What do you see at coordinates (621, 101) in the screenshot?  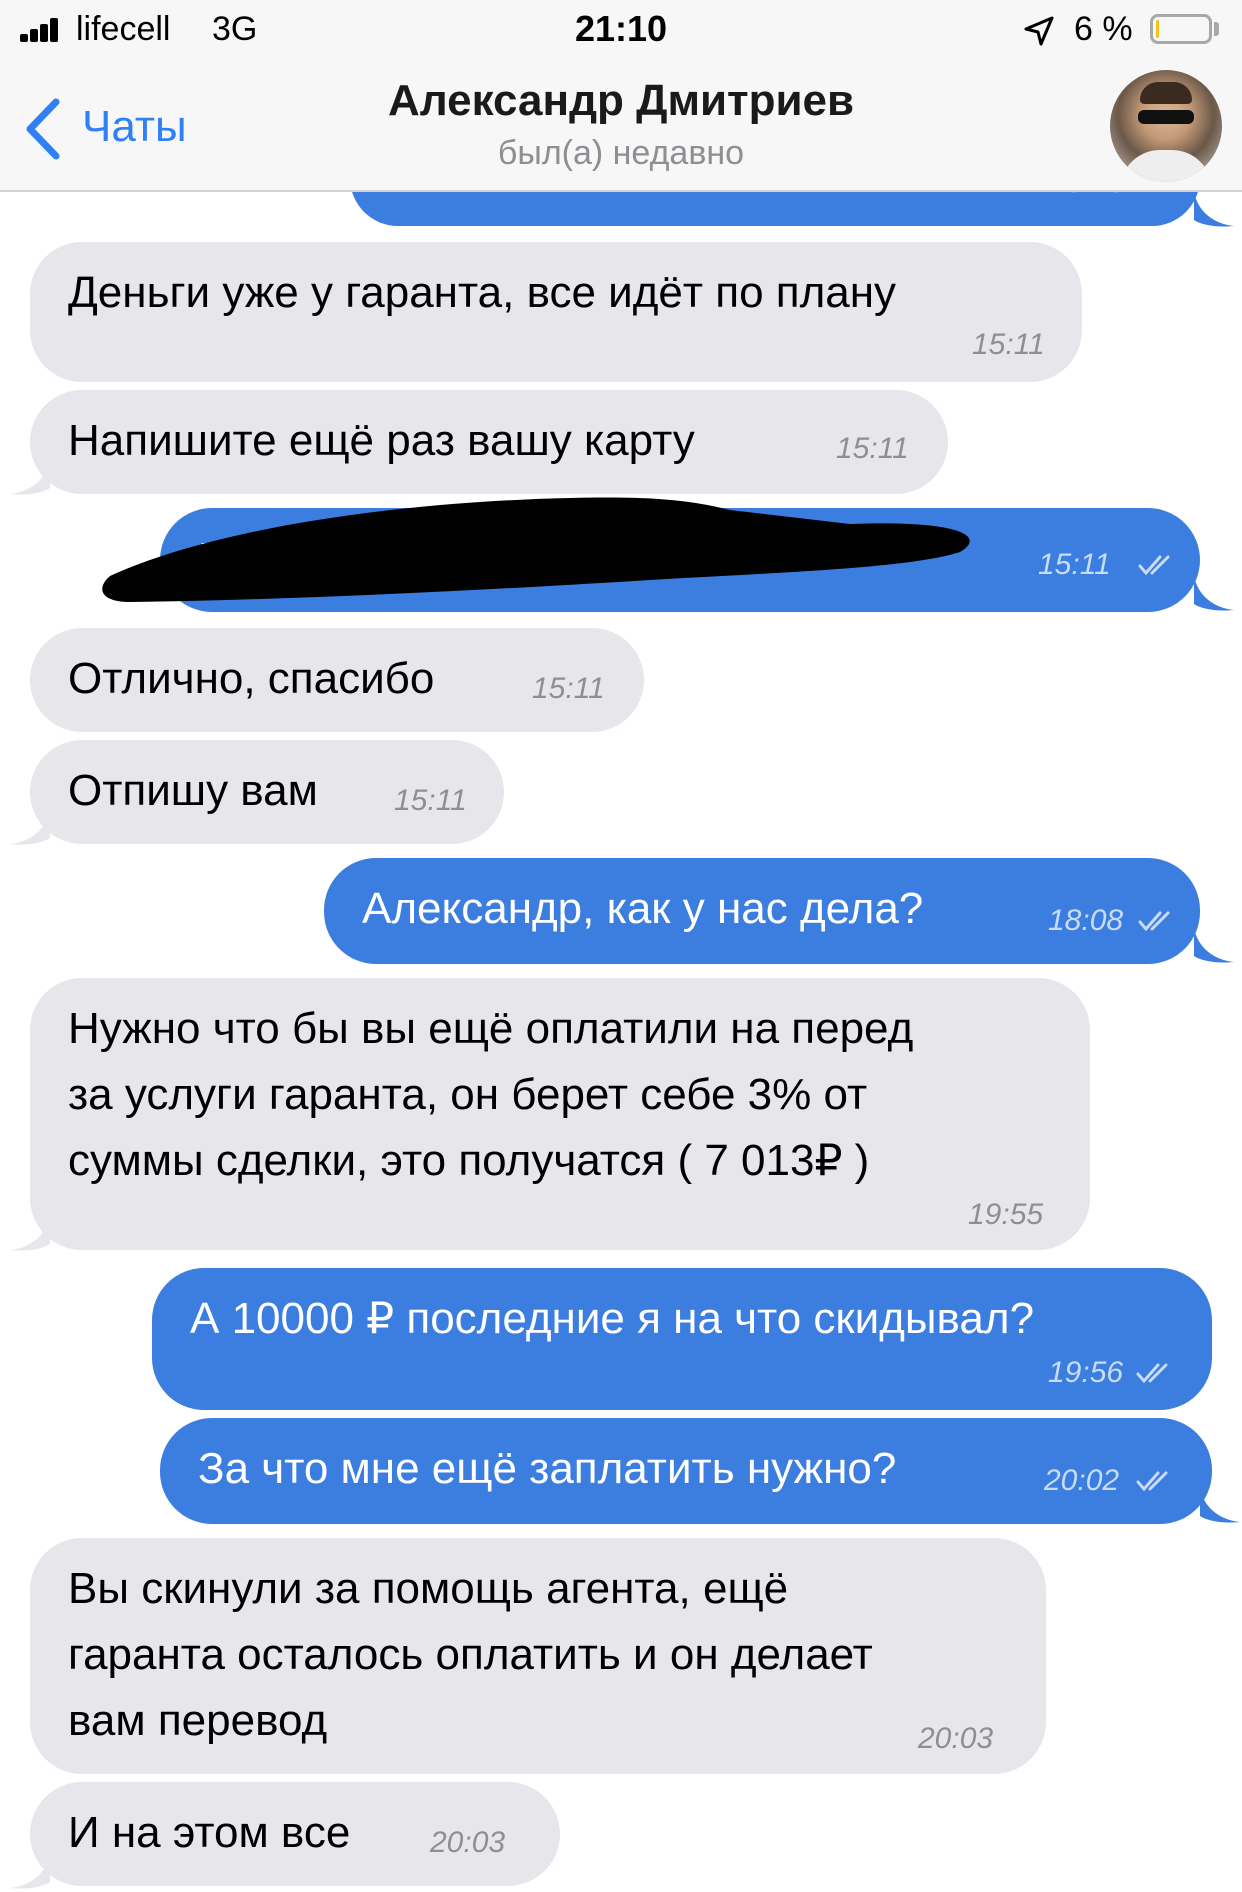 I see `contact-name: Александр Дмитриев` at bounding box center [621, 101].